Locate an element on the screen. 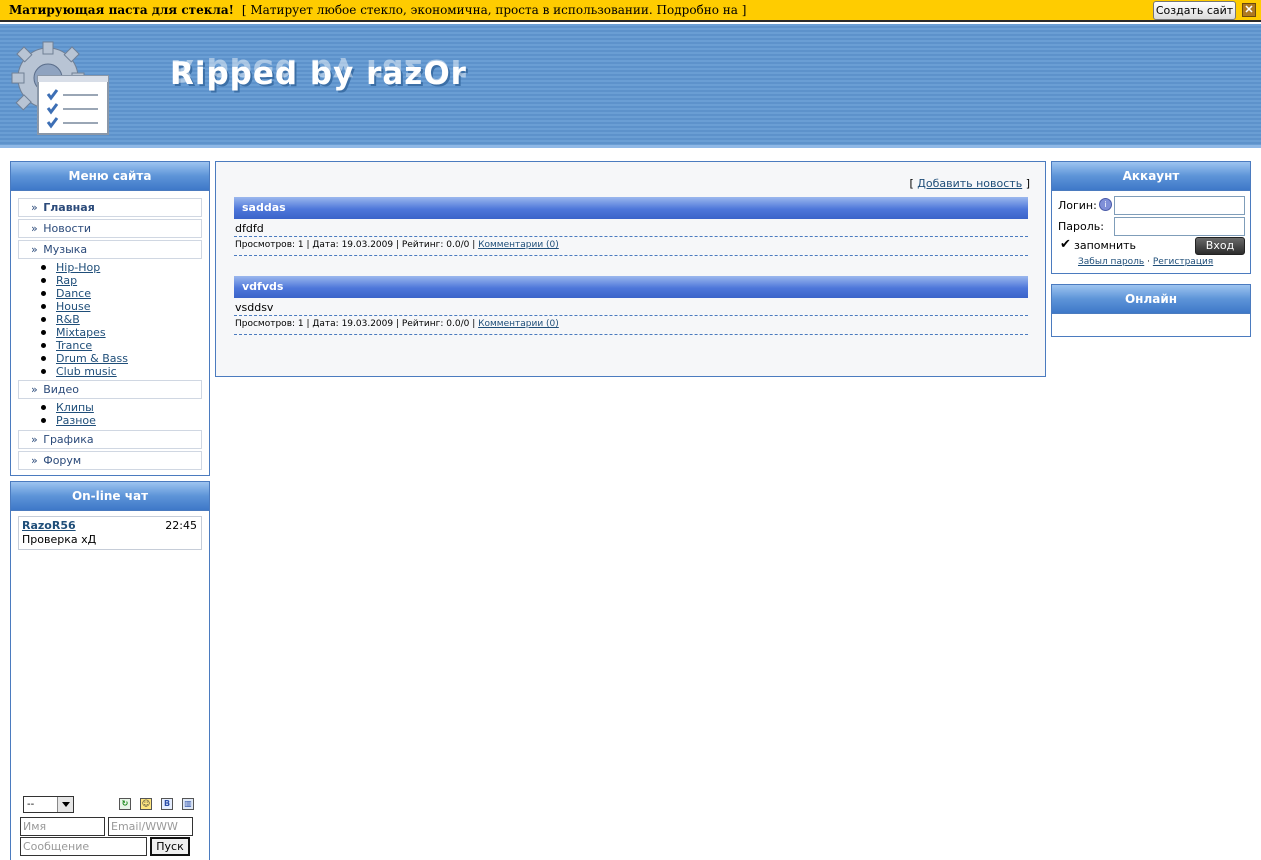 Image resolution: width=1261 pixels, height=860 pixels. chat-name-input: Имя is located at coordinates (62, 826).